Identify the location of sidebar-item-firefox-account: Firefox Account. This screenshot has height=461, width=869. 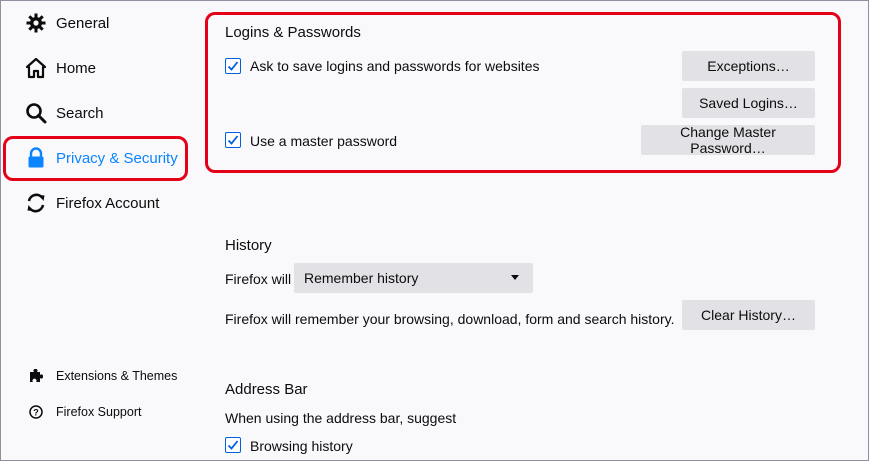
(92, 203).